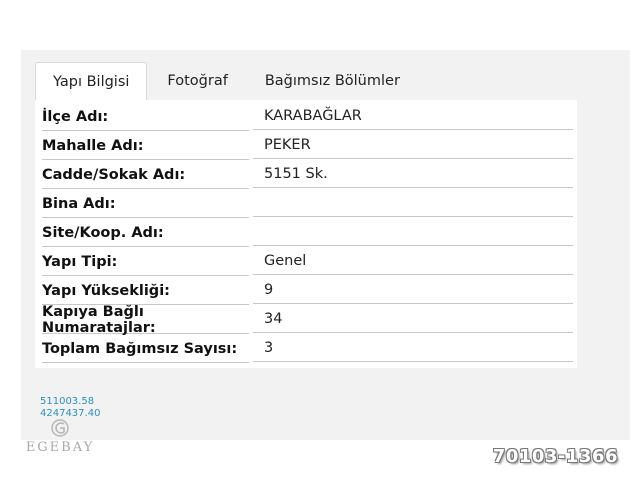 This screenshot has width=640, height=480. I want to click on table-row: Mahalle Adı: PEKER, so click(306, 146).